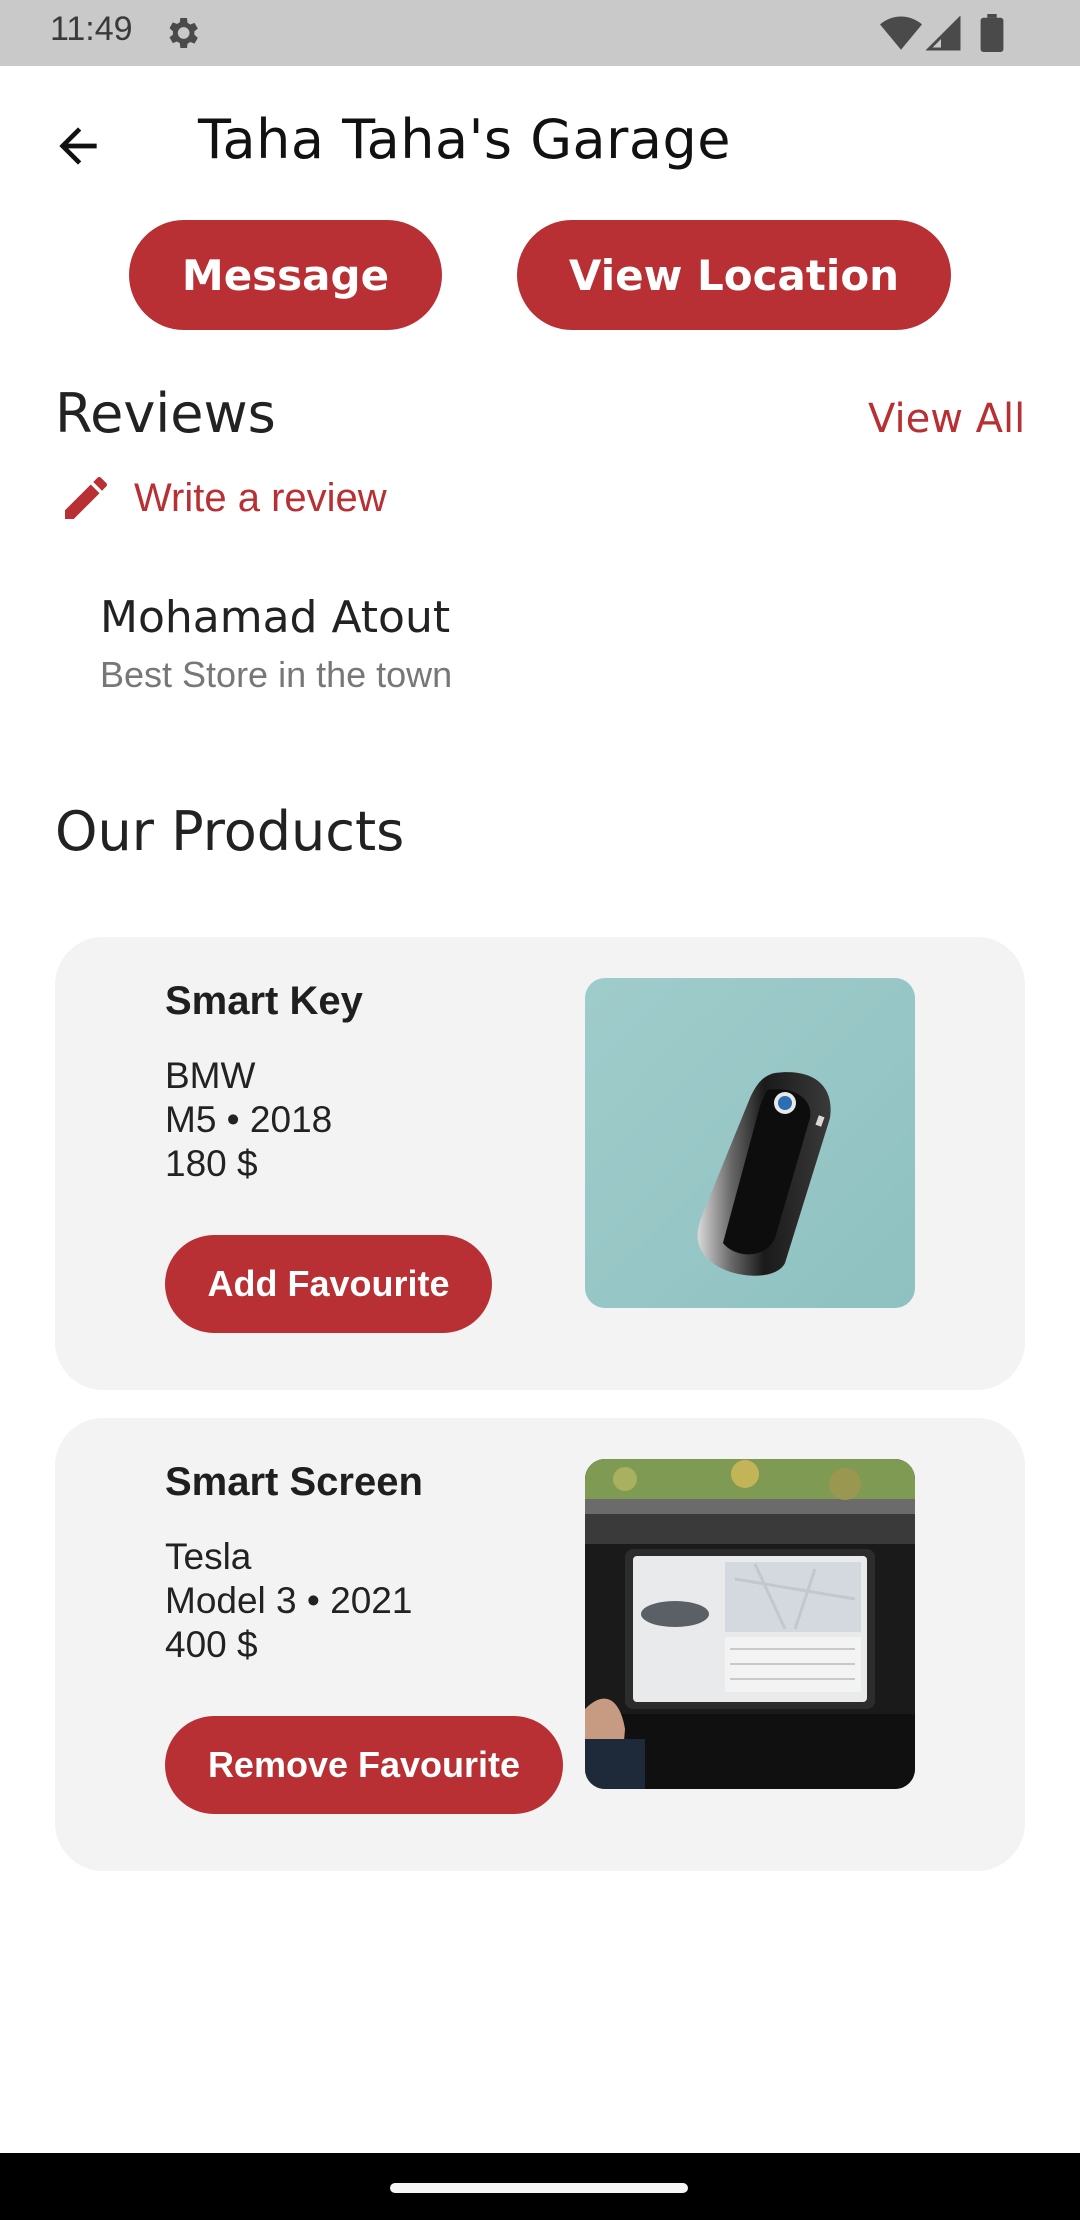 This screenshot has height=2220, width=1080. What do you see at coordinates (211, 1163) in the screenshot?
I see `product-price: 180 $` at bounding box center [211, 1163].